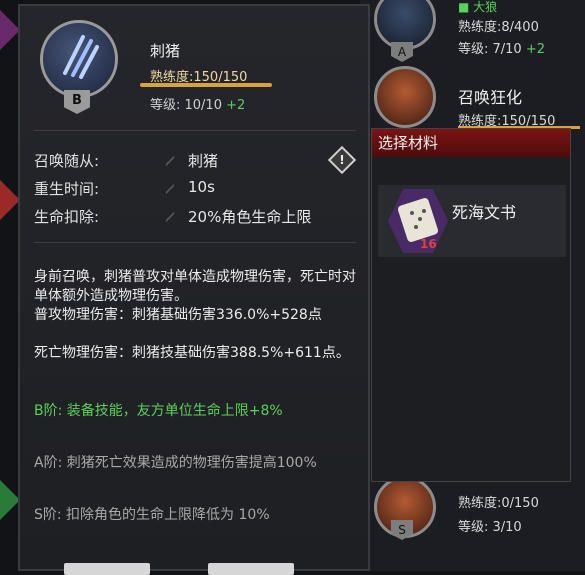 This screenshot has width=585, height=575. Describe the element at coordinates (67, 189) in the screenshot. I see `stat-label: 重生时间:` at that location.